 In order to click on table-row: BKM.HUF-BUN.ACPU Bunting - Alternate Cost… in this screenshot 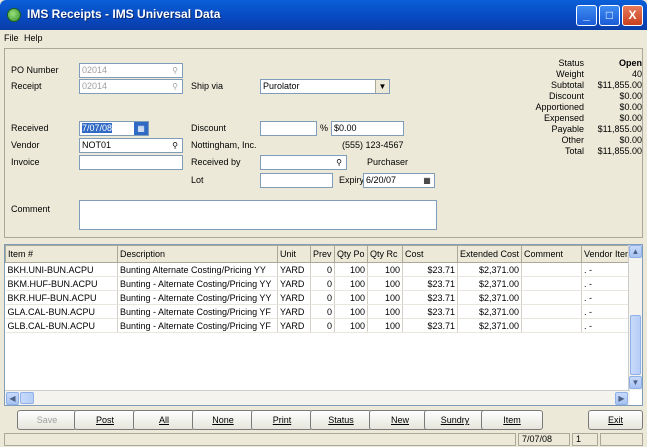, I will do `click(318, 283)`.